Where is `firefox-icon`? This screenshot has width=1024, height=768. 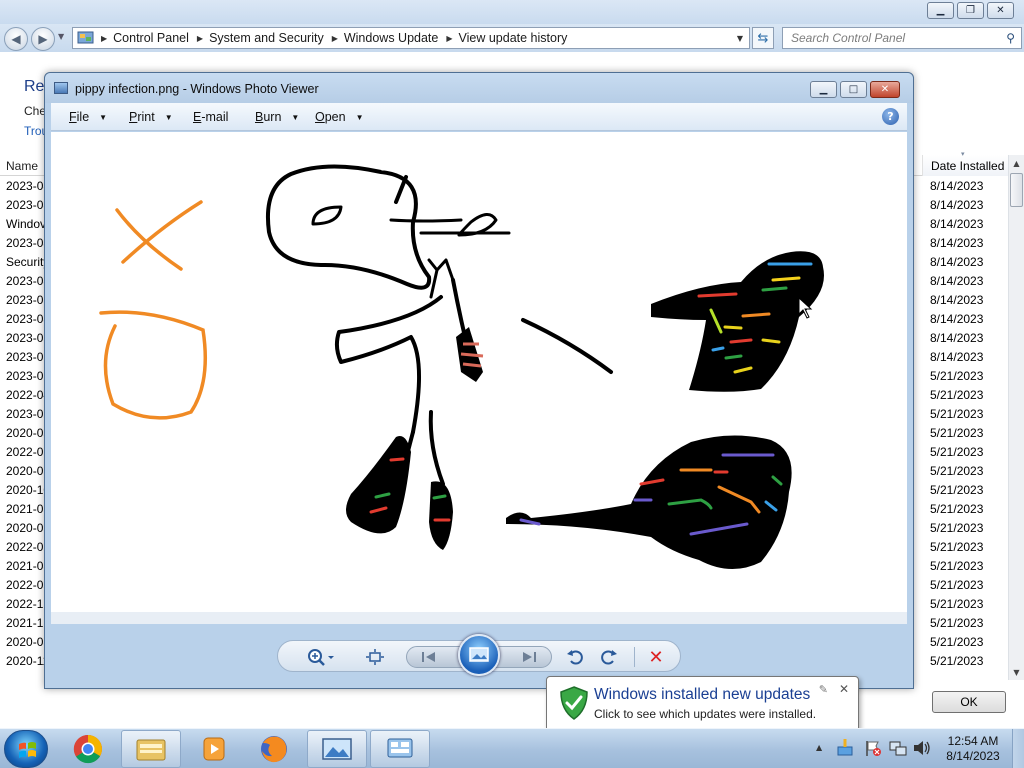
firefox-icon is located at coordinates (274, 749).